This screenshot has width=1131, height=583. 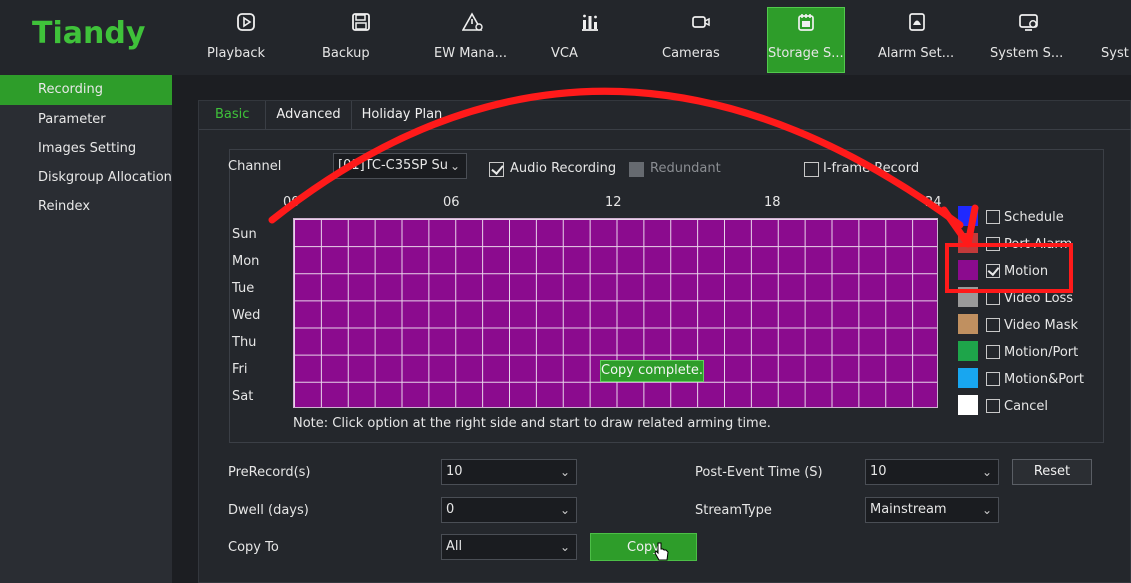 What do you see at coordinates (246, 261) in the screenshot?
I see `day-label: Mon` at bounding box center [246, 261].